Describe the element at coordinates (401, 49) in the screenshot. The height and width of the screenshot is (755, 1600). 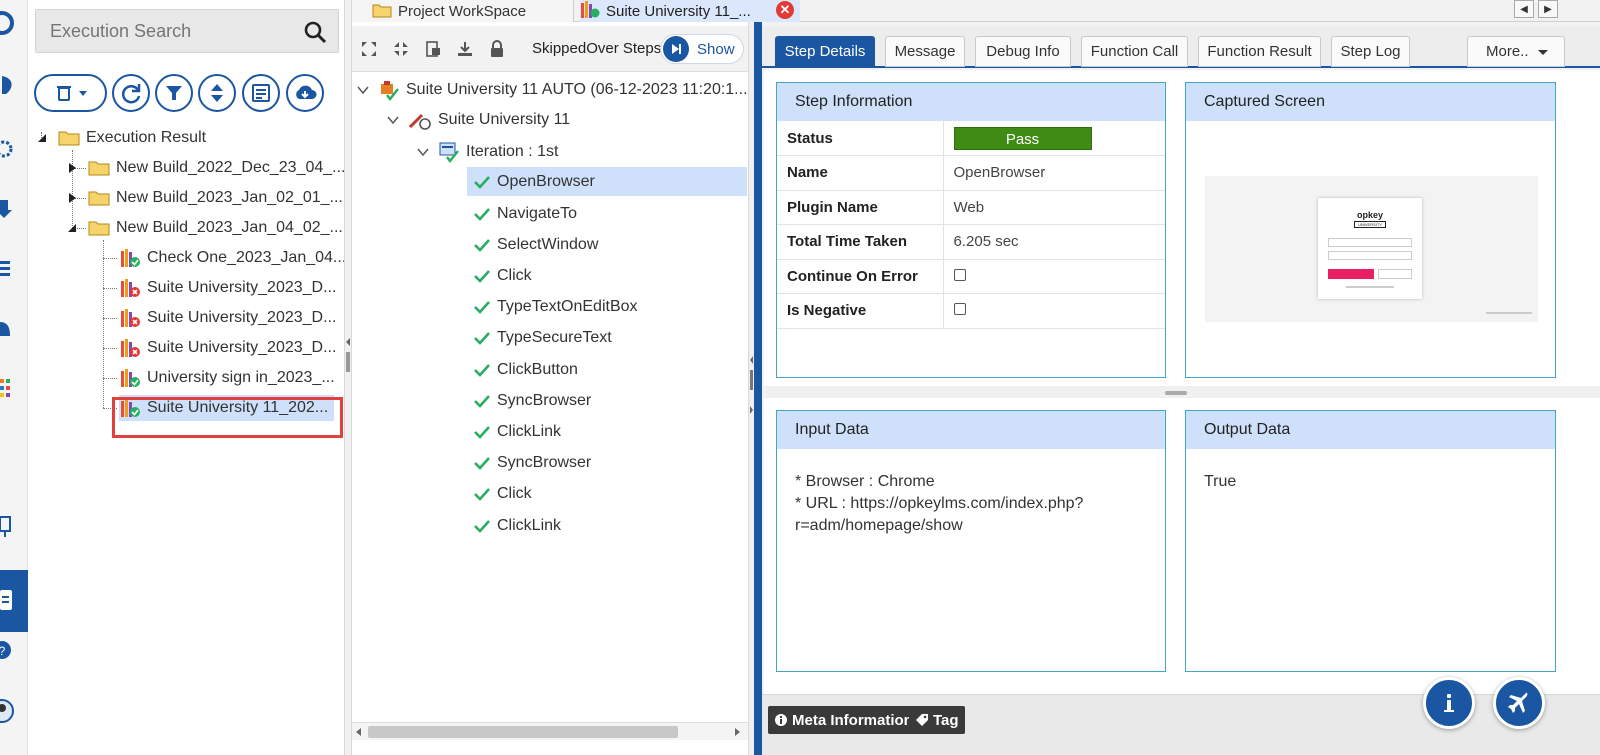
I see `collapse-all-icon` at that location.